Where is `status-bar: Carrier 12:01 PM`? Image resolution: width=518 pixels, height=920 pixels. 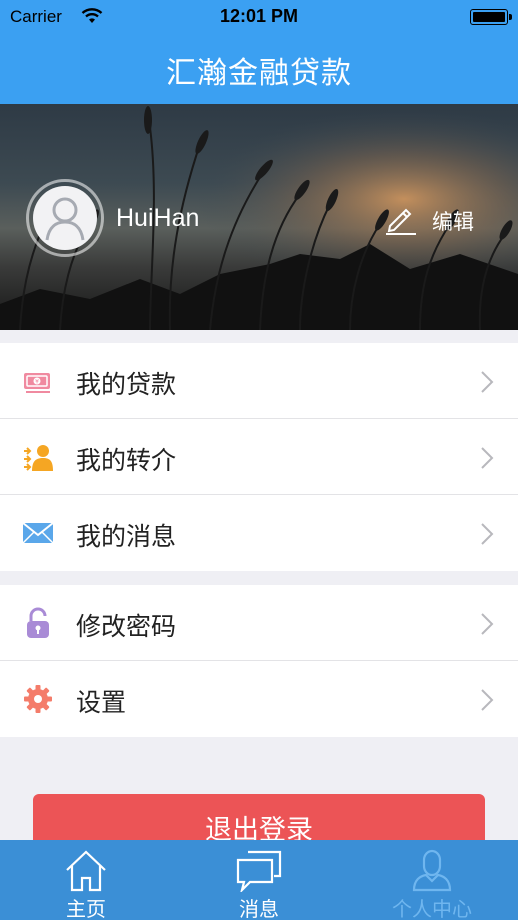 status-bar: Carrier 12:01 PM is located at coordinates (259, 17).